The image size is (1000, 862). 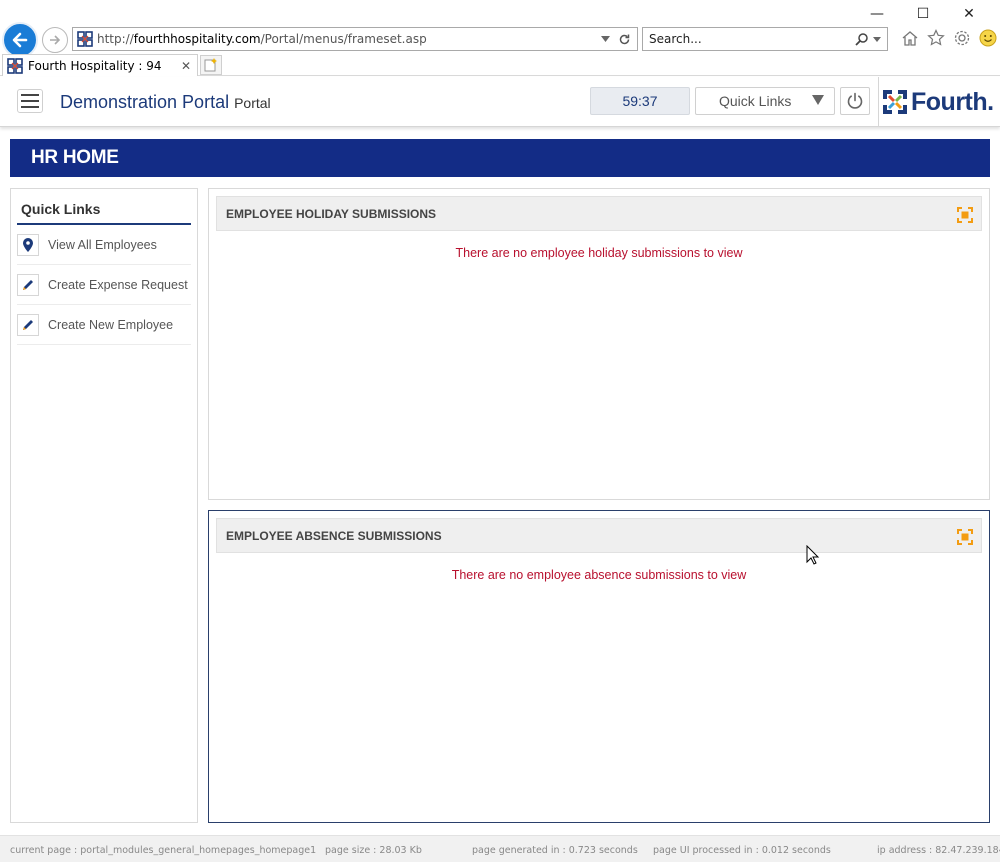 I want to click on tab-strip: Fourth Hospitality : 94 ✕, so click(x=500, y=65).